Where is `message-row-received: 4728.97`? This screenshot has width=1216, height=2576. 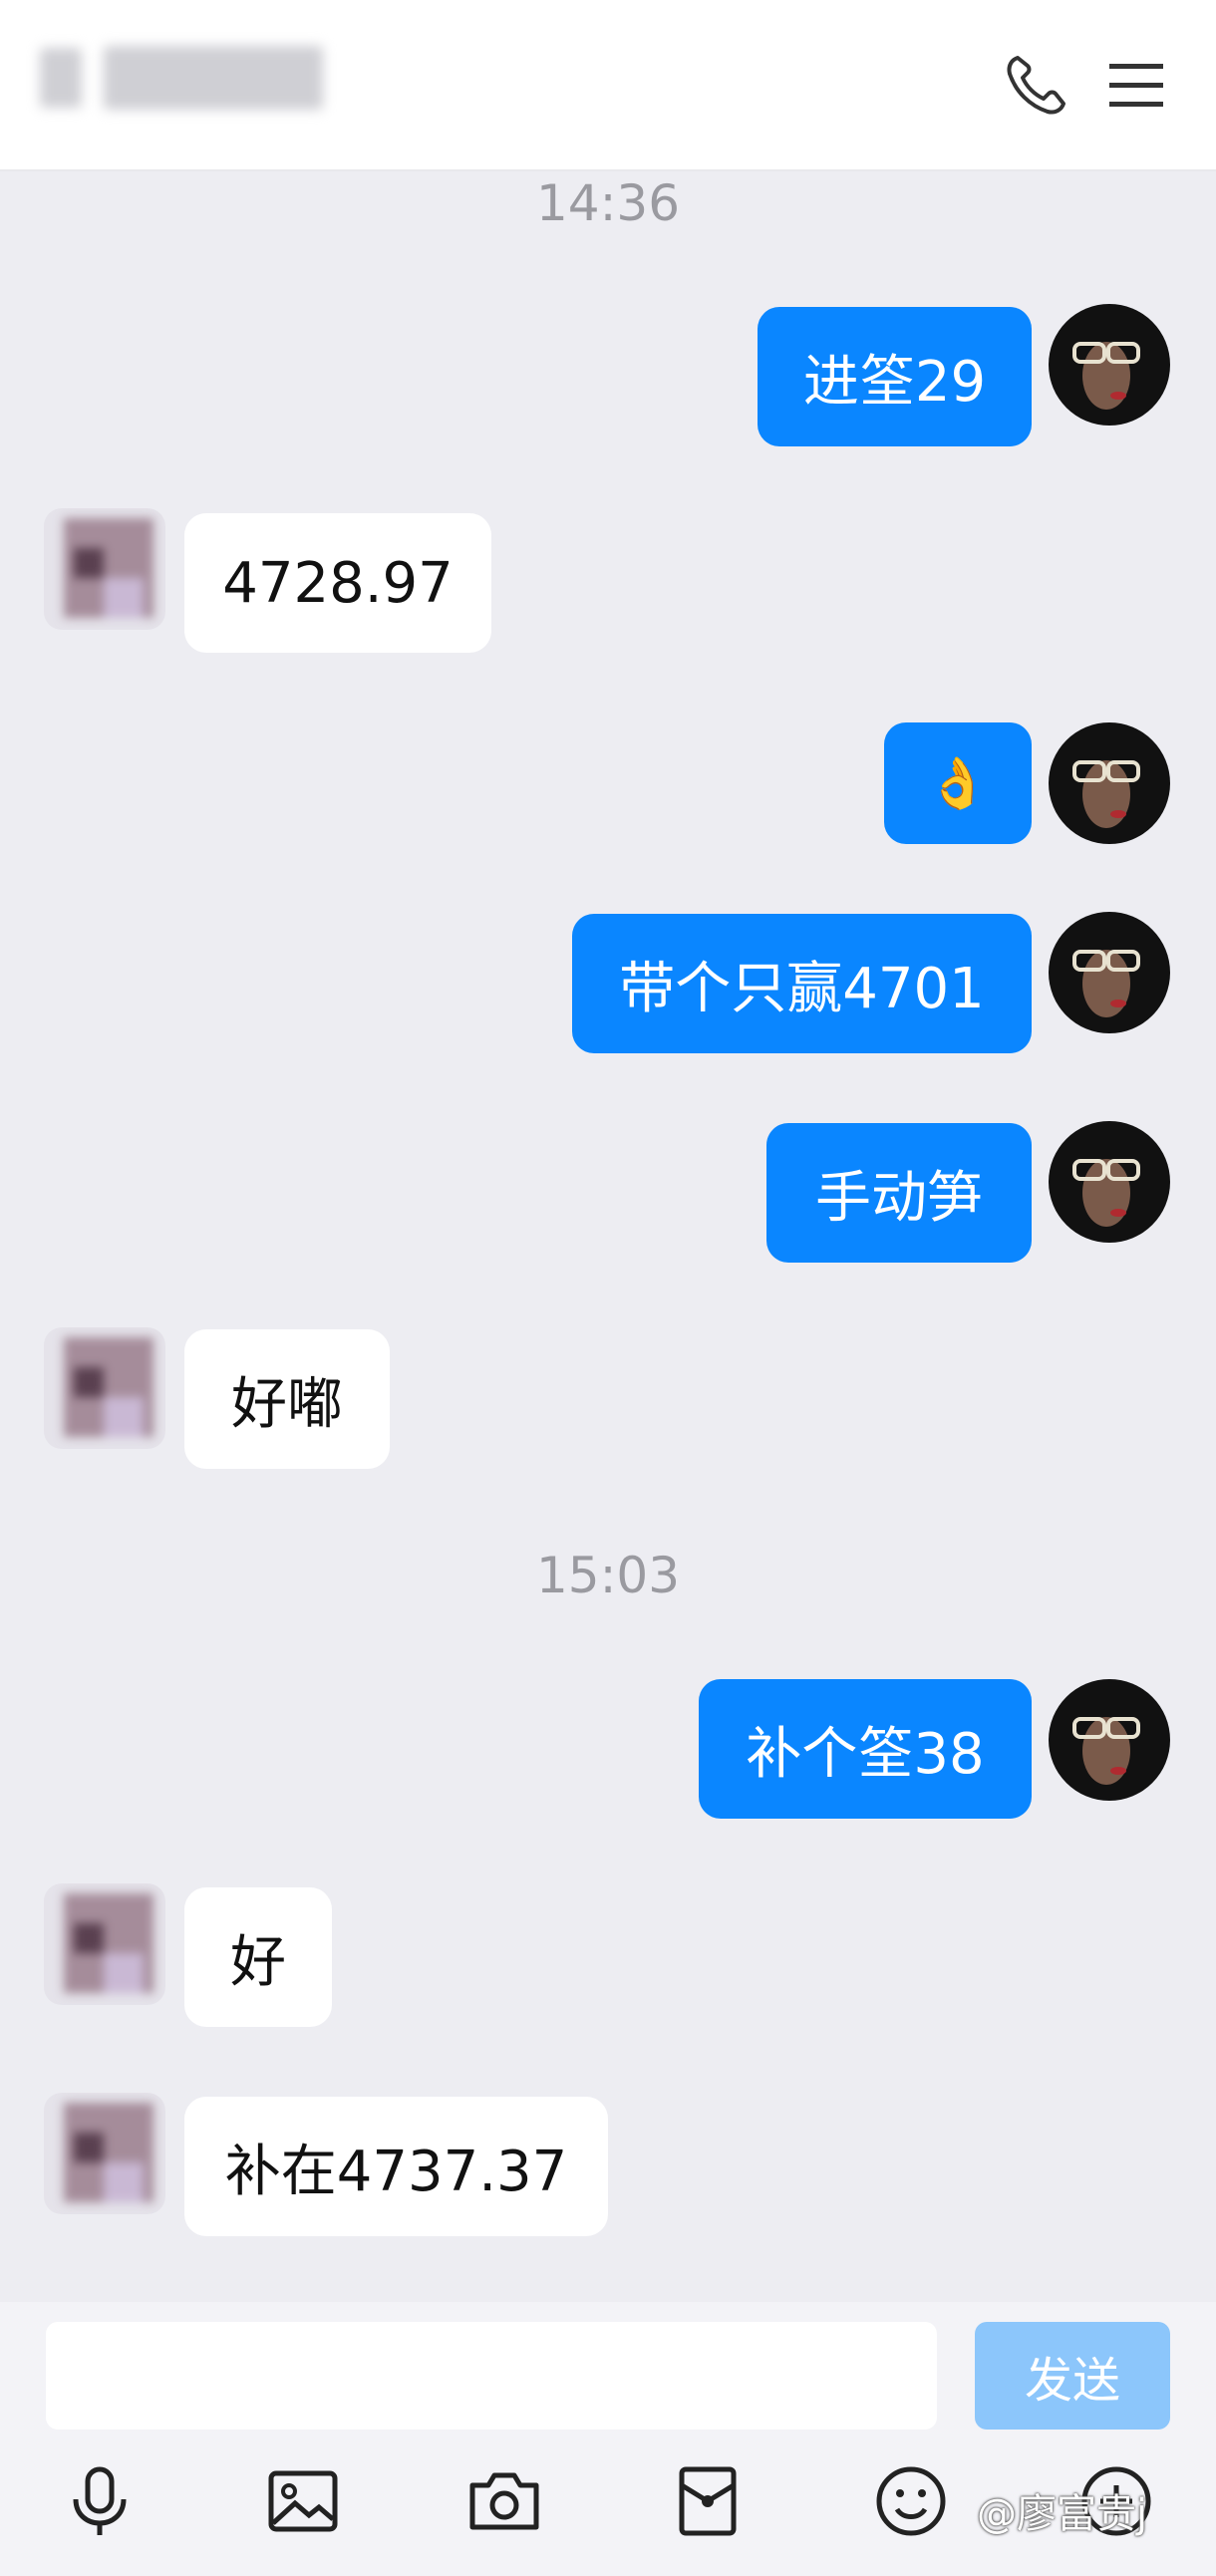
message-row-received: 4728.97 is located at coordinates (608, 583).